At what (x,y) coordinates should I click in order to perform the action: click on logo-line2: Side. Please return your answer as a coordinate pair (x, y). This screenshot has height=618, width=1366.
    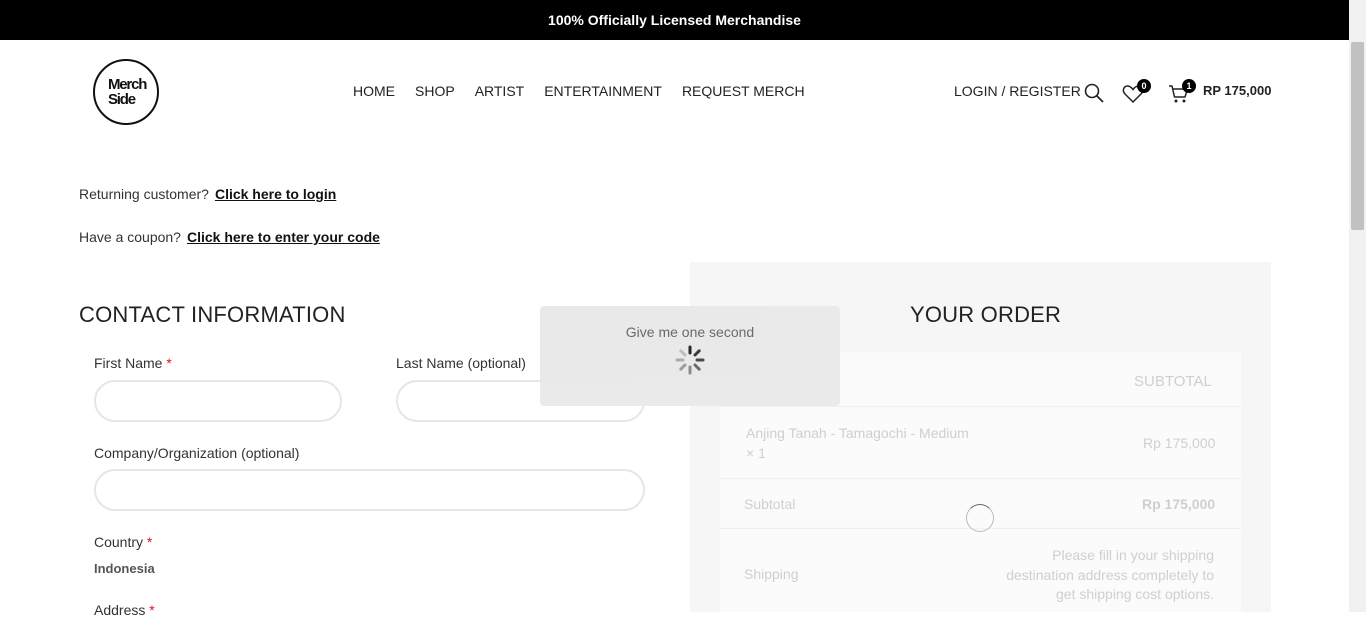
    Looking at the image, I should click on (122, 99).